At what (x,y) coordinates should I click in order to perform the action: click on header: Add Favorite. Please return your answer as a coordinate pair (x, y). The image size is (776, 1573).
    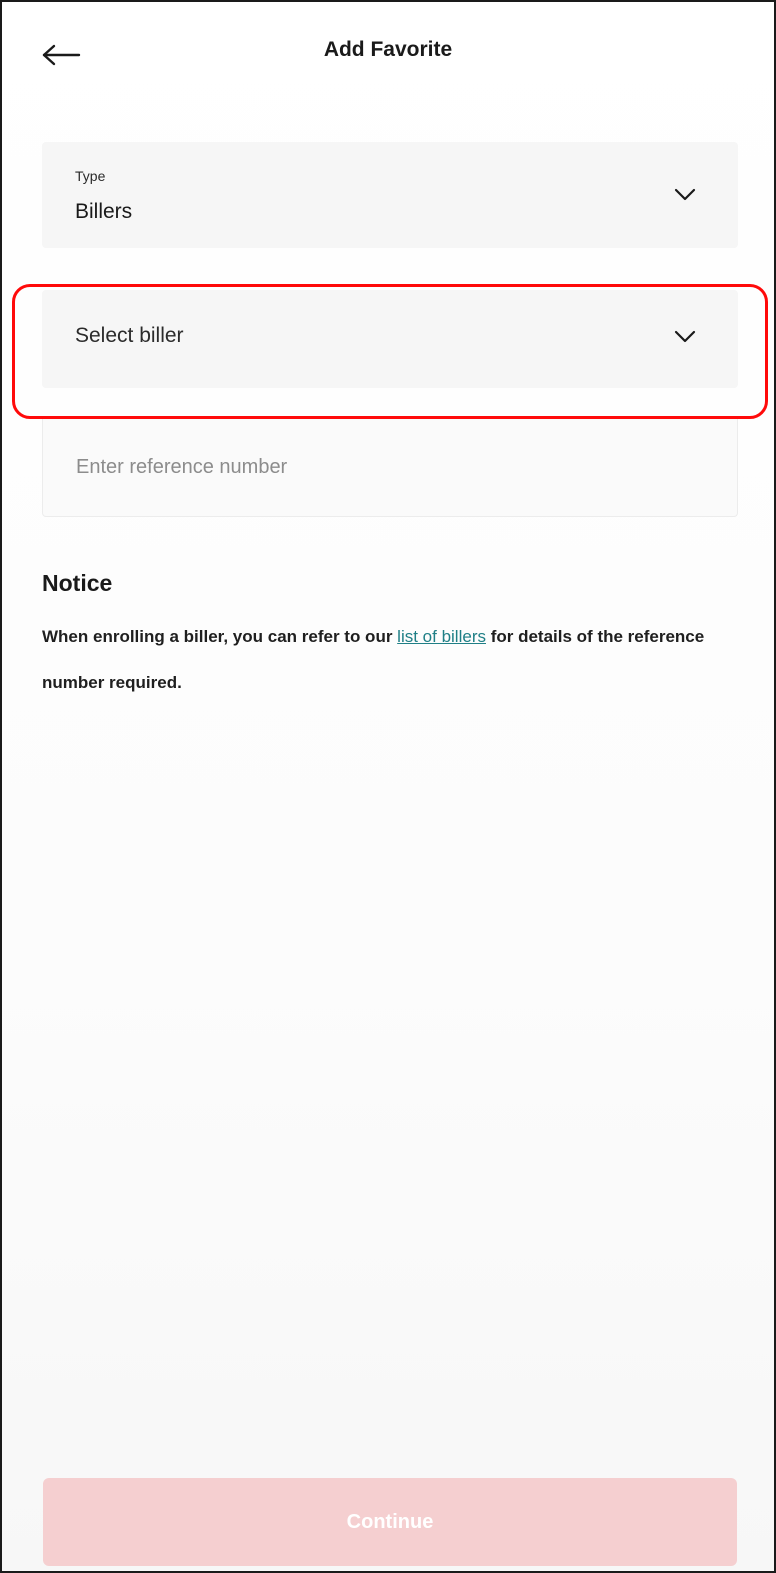
    Looking at the image, I should click on (388, 52).